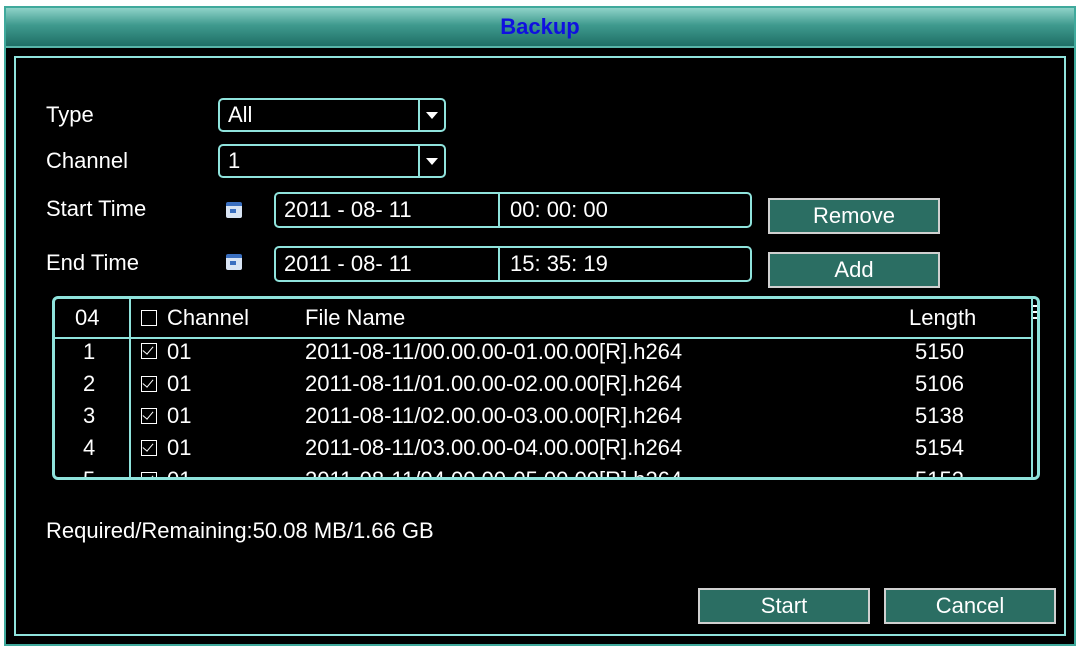 This screenshot has height=652, width=1081. I want to click on storage-status: Required/Remaining:50.08 MB/1.66 GB, so click(240, 530).